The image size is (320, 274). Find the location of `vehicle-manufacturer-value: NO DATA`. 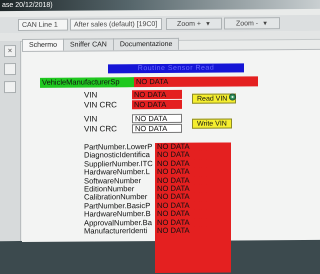

vehicle-manufacturer-value: NO DATA is located at coordinates (196, 82).